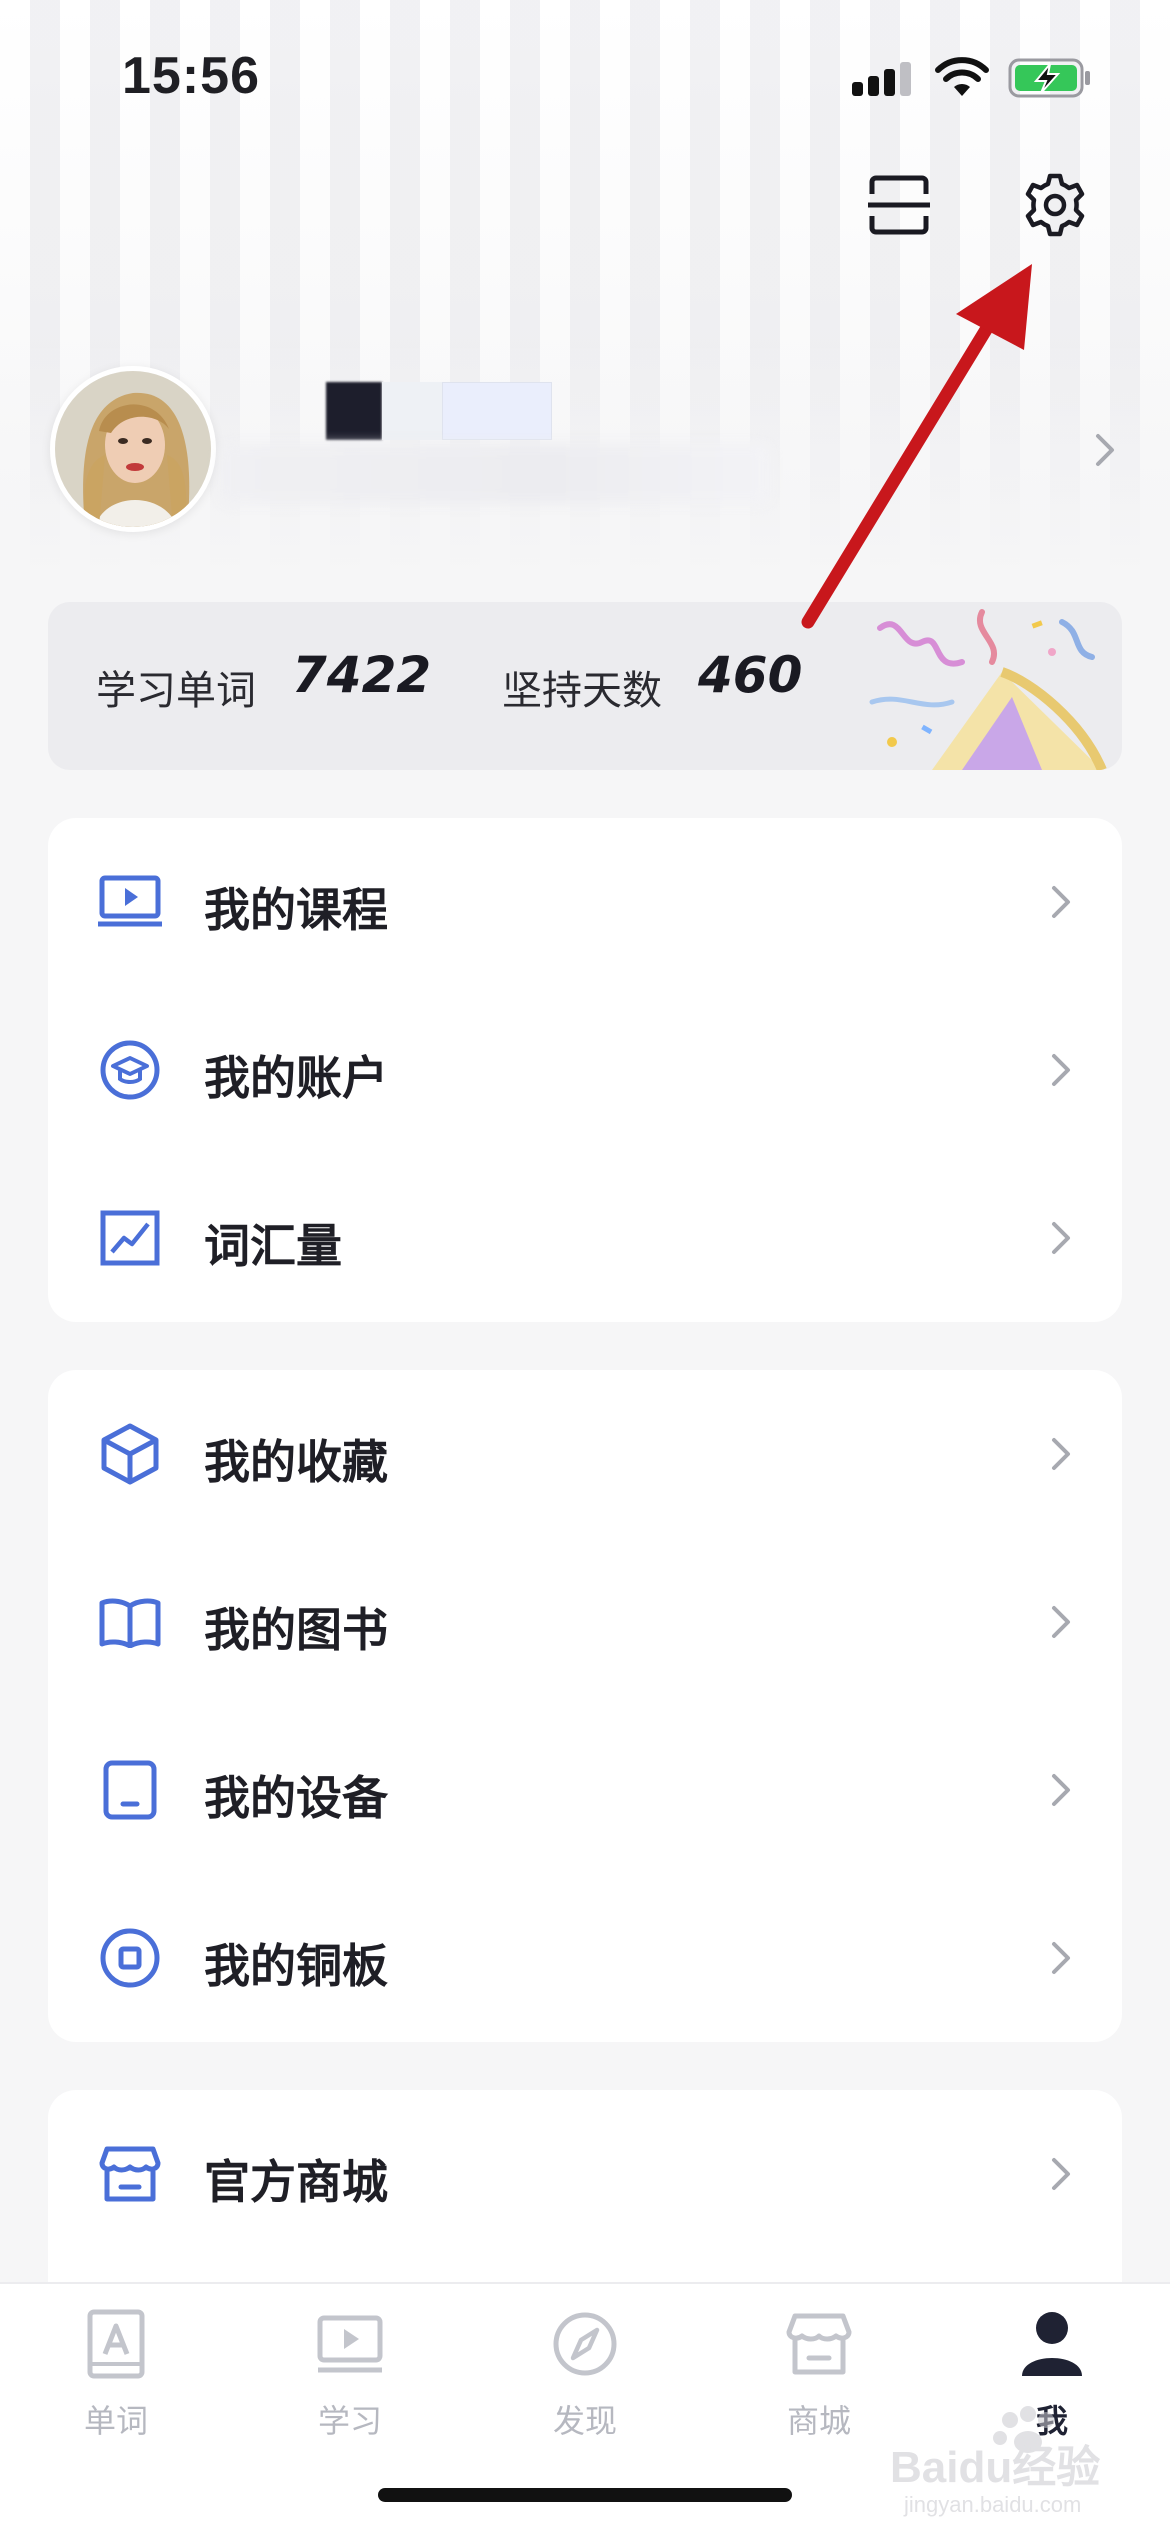 Image resolution: width=1170 pixels, height=2532 pixels. I want to click on menu-label: 官方商城, so click(296, 2182).